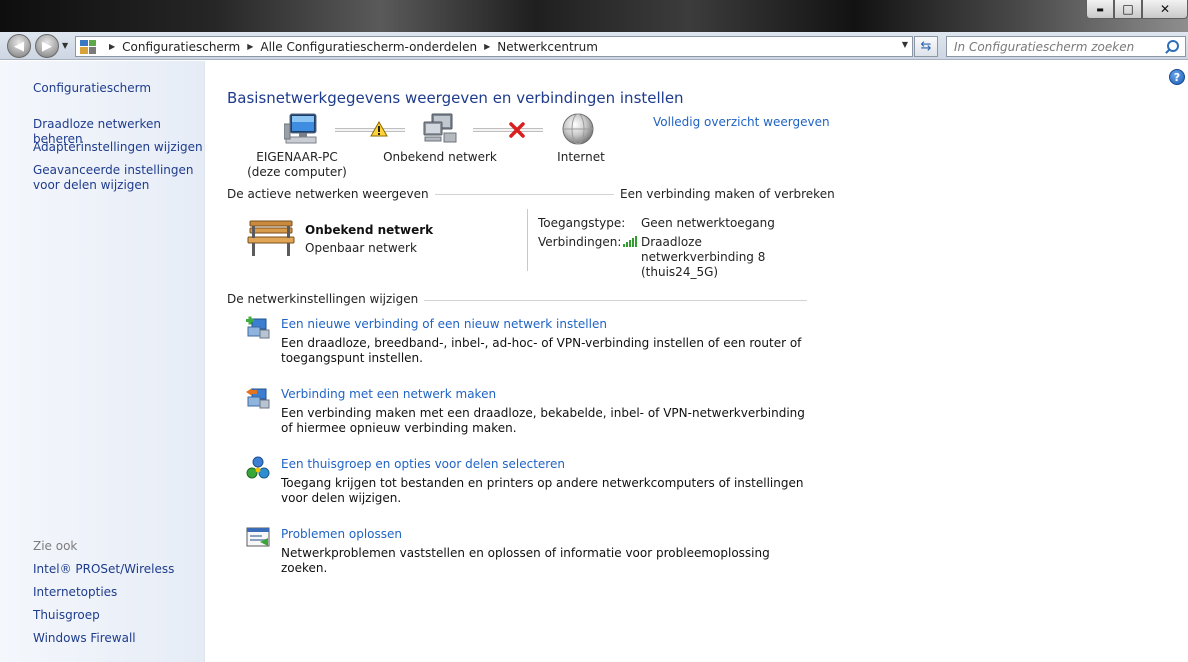  I want to click on task-troubleshoot-link: Problemen oplossen, so click(341, 534).